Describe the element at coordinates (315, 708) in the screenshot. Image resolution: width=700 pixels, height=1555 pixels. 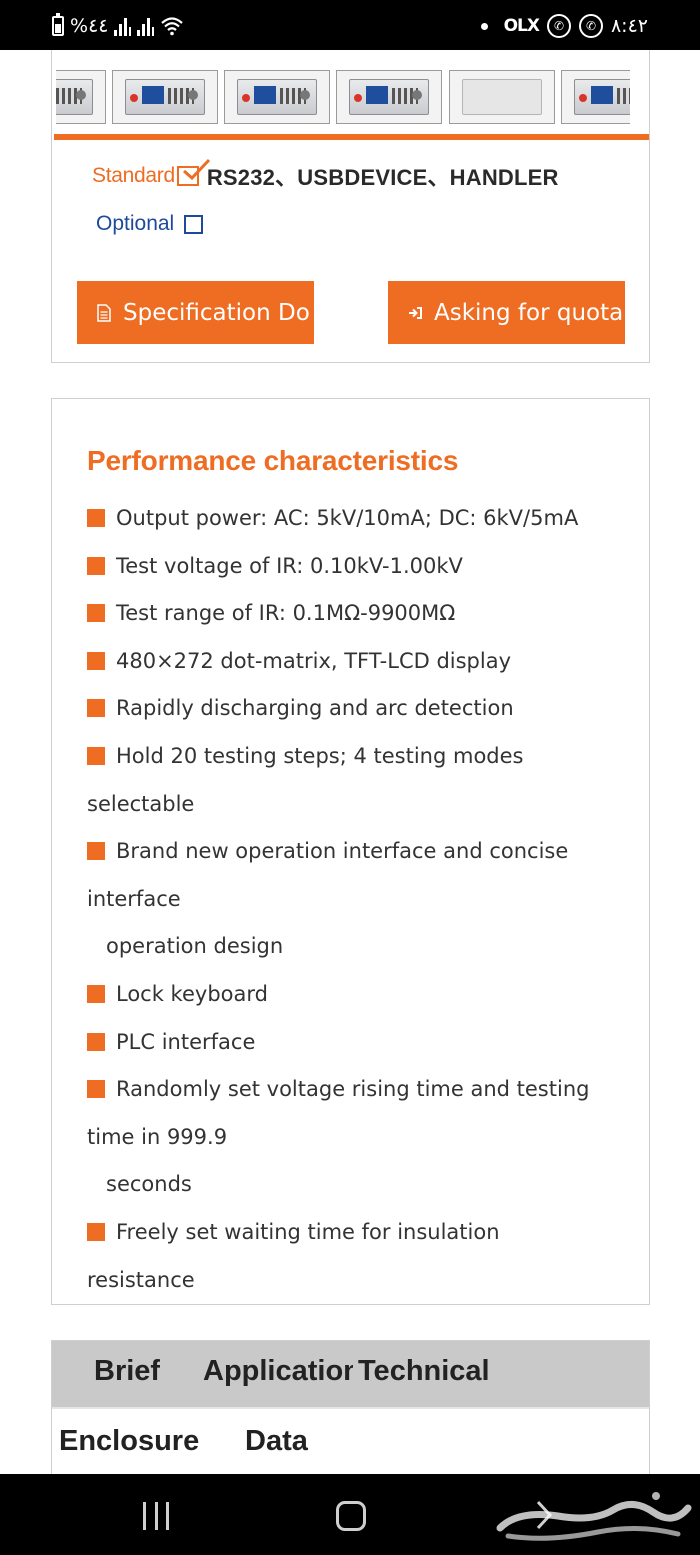
I see `performance-item-text: Rapidly discharging and arc detection` at that location.